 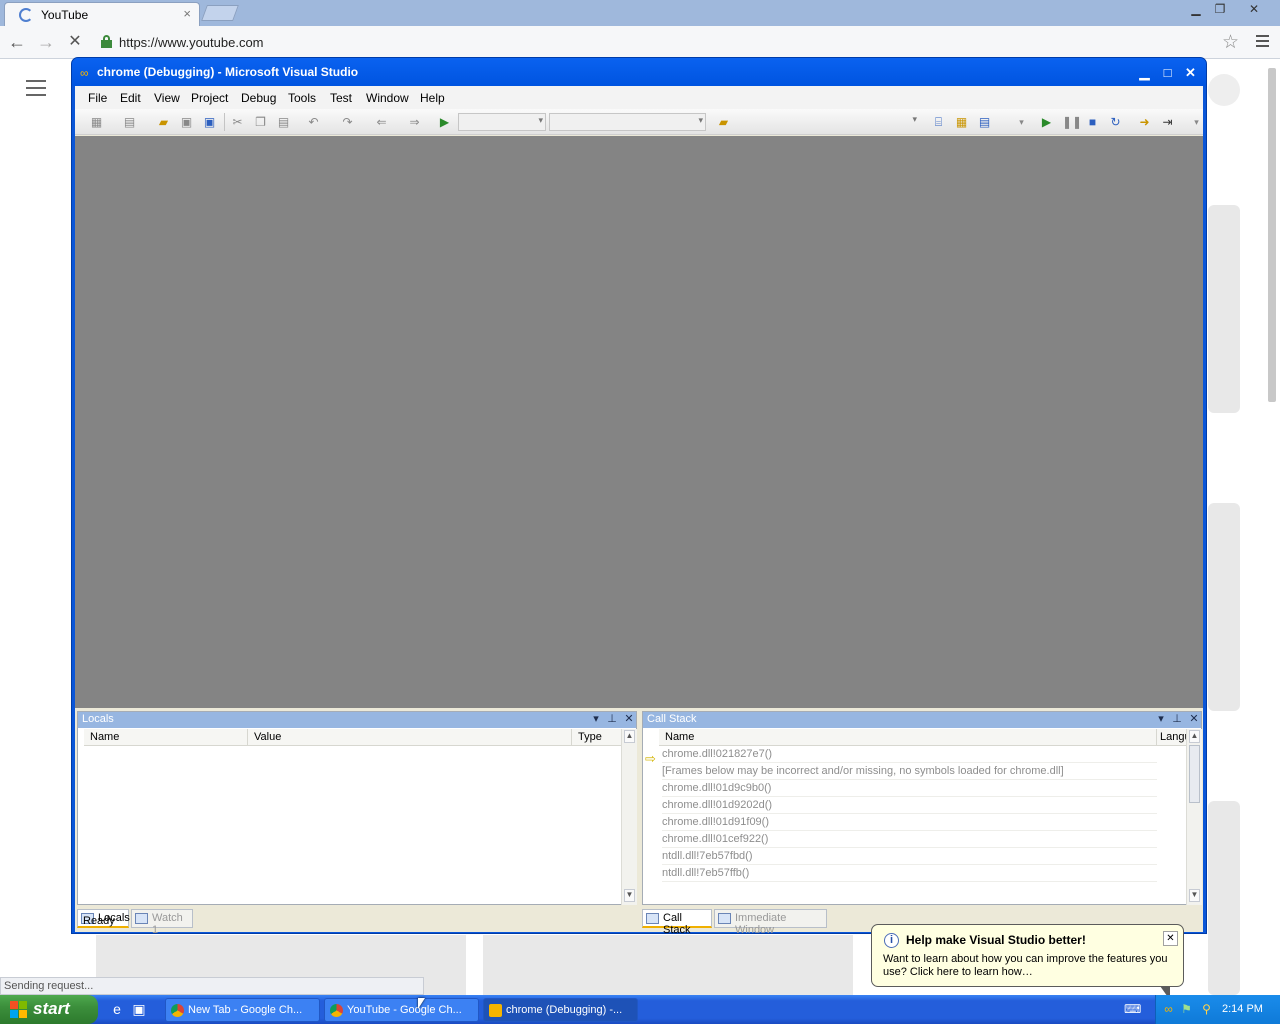 What do you see at coordinates (1144, 122) in the screenshot?
I see `show-next-statement-icon: ➜` at bounding box center [1144, 122].